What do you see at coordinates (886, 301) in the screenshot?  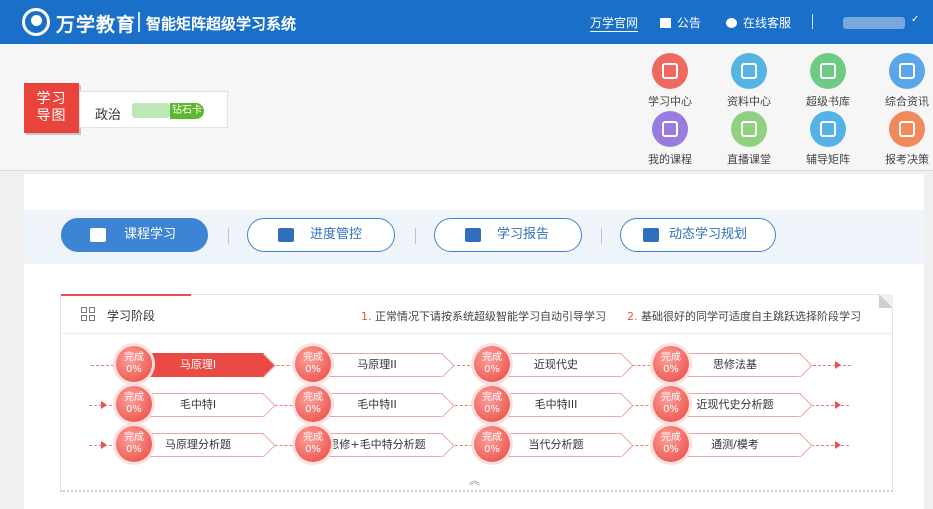 I see `stage-corner-fold` at bounding box center [886, 301].